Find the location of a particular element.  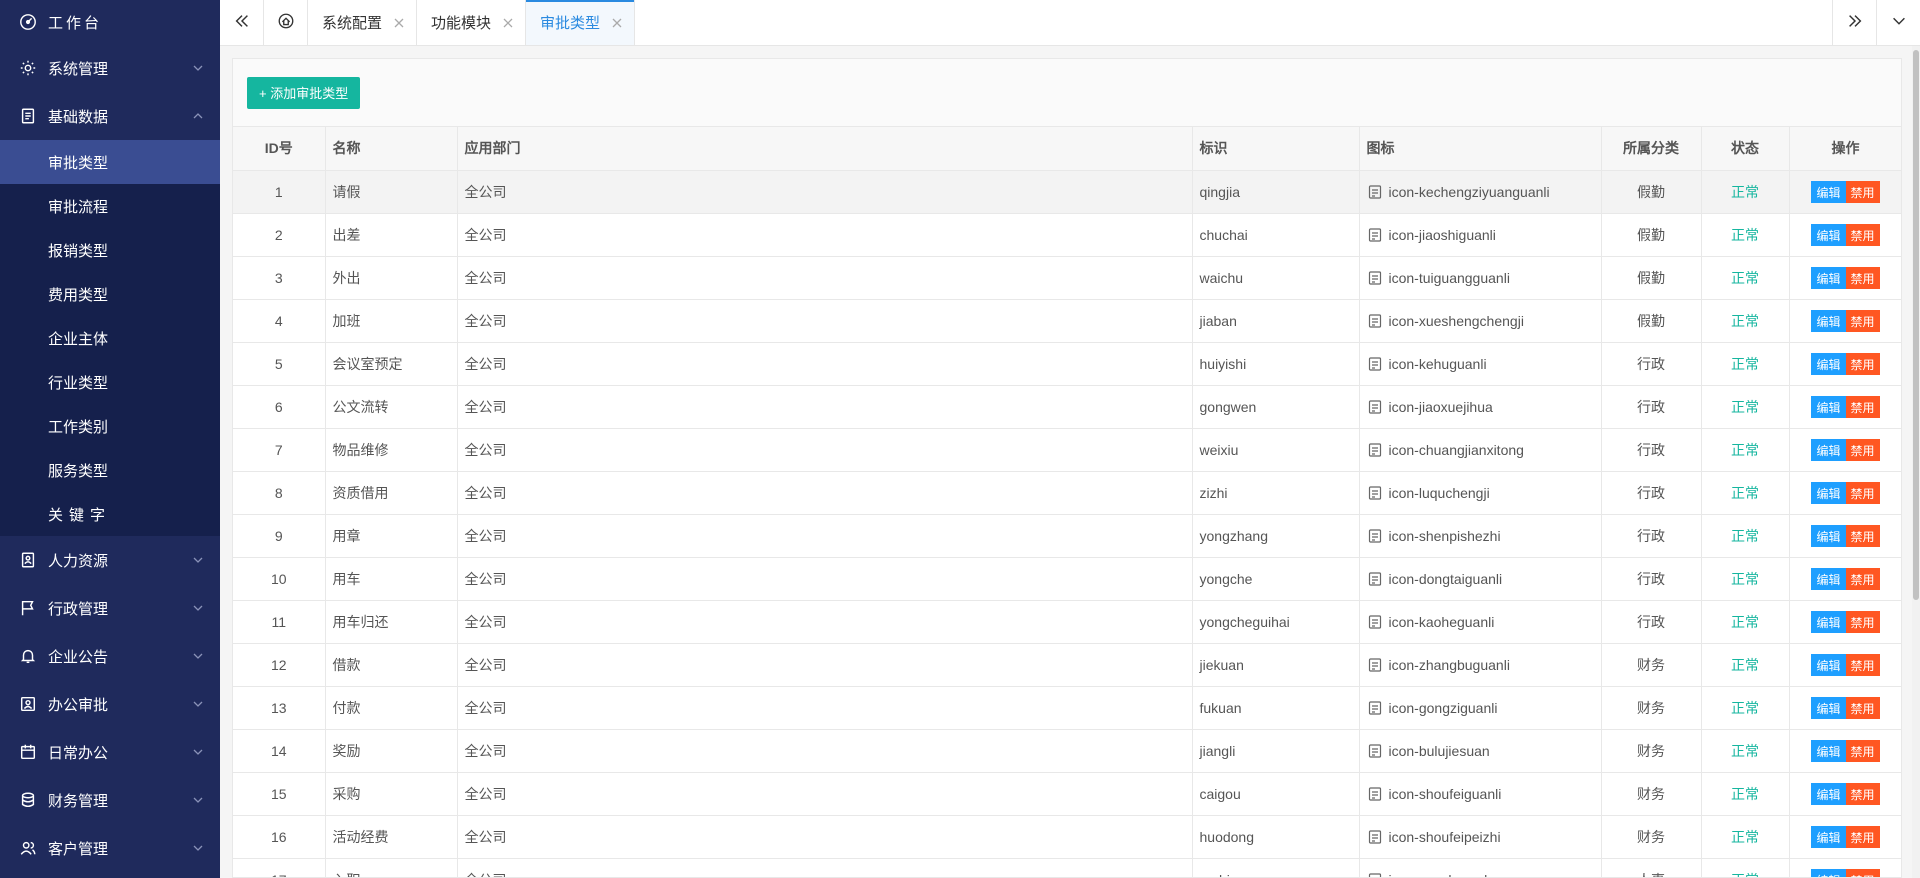

sidebar-group-6: 办公审批 is located at coordinates (110, 704).